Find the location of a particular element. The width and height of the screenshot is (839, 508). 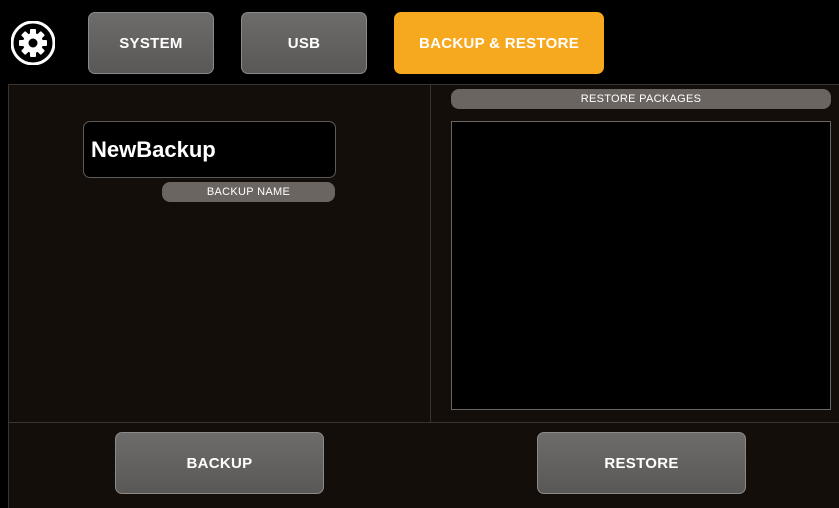

backup-name-label: BACKUP NAME is located at coordinates (248, 192).